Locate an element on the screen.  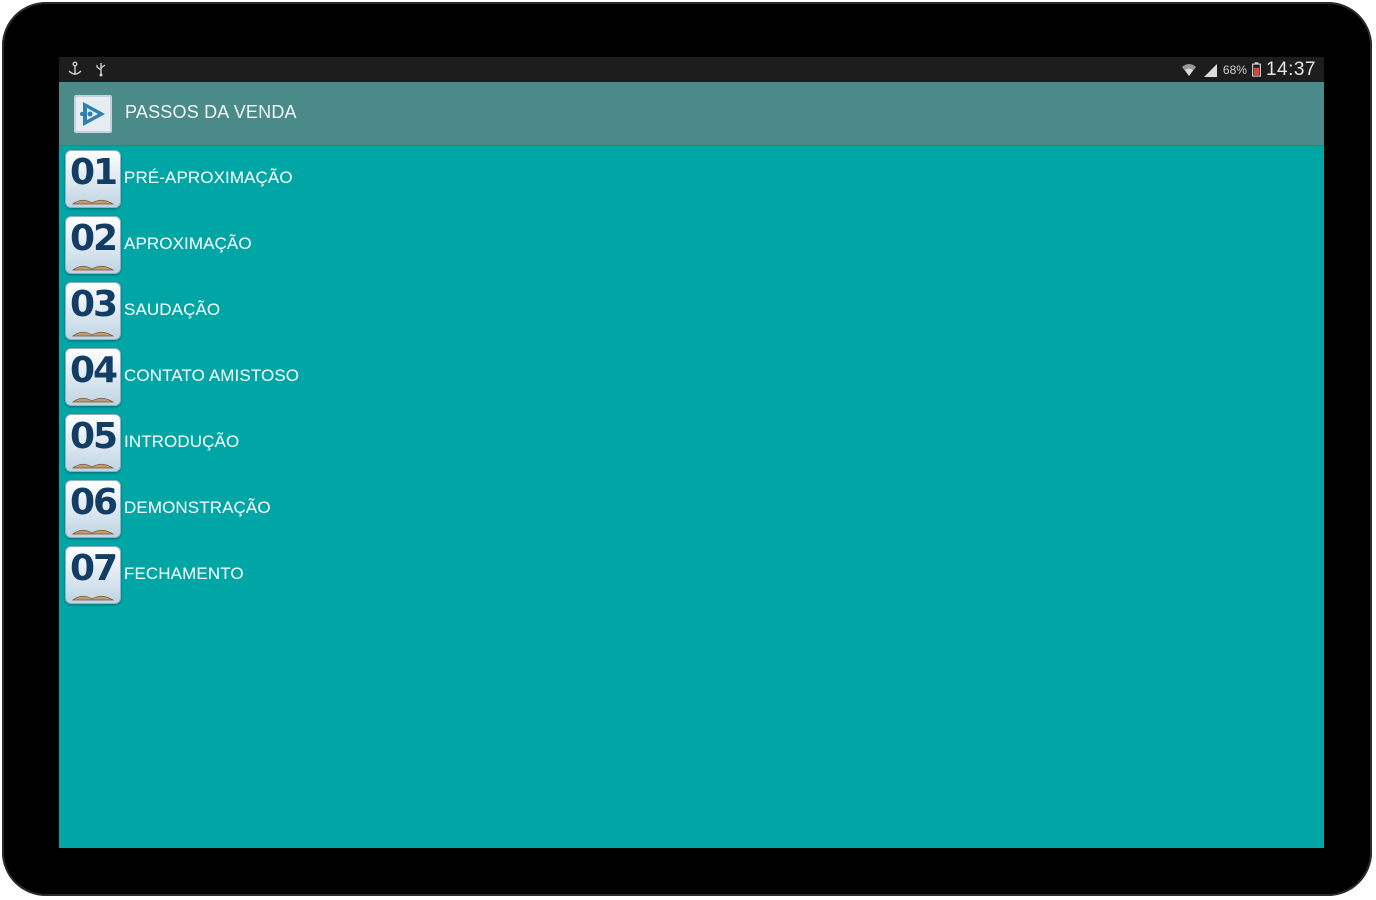
step-label: FECHAMENTO is located at coordinates (184, 573).